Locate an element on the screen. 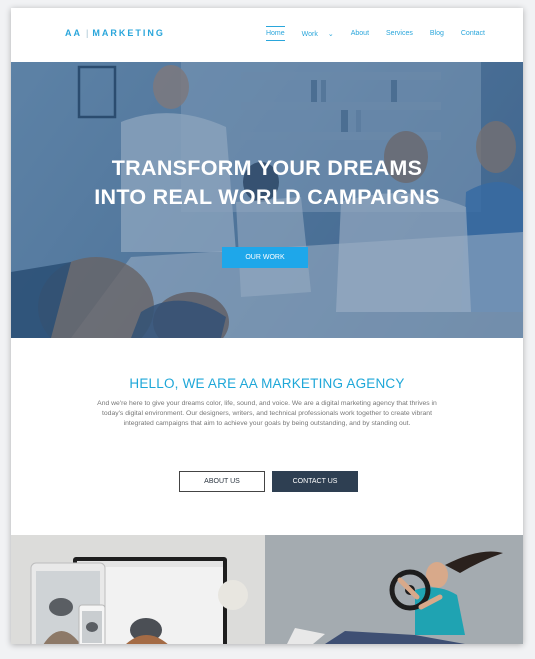 This screenshot has width=535, height=659. nav-item-work: Work ⌄ is located at coordinates (318, 34).